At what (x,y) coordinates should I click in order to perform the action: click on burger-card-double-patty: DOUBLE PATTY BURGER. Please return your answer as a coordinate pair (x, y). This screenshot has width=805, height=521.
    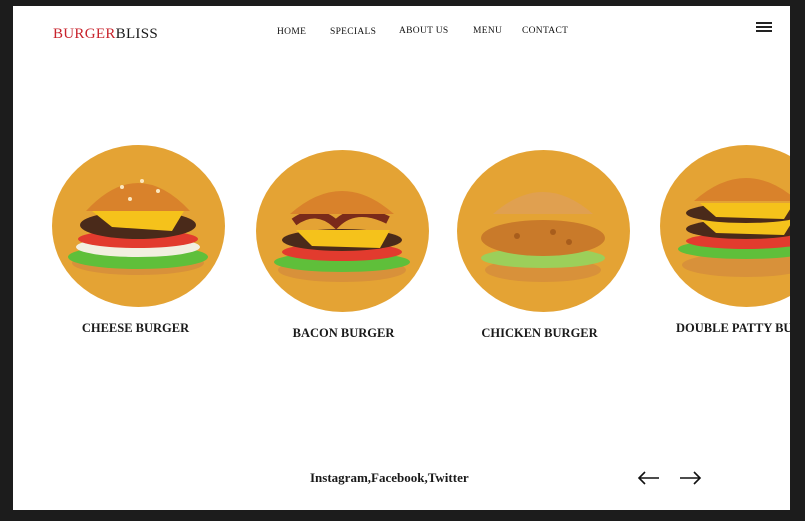
    Looking at the image, I should click on (725, 240).